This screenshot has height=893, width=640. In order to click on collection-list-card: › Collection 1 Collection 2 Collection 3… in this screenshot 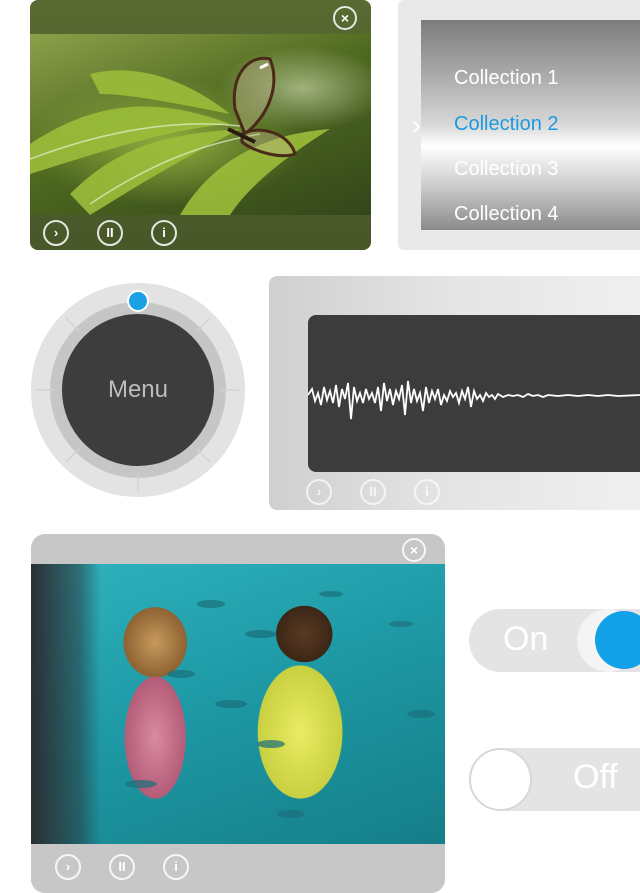, I will do `click(519, 125)`.